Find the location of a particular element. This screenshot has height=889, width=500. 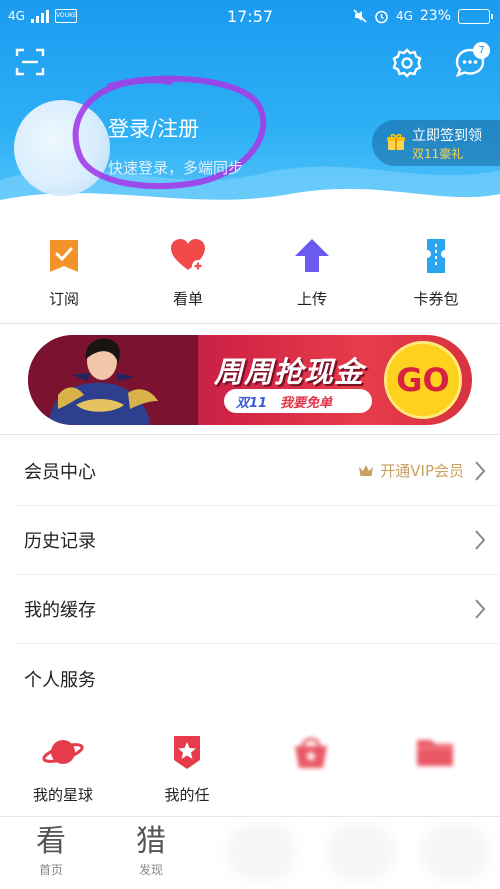

basket-icon is located at coordinates (311, 752).